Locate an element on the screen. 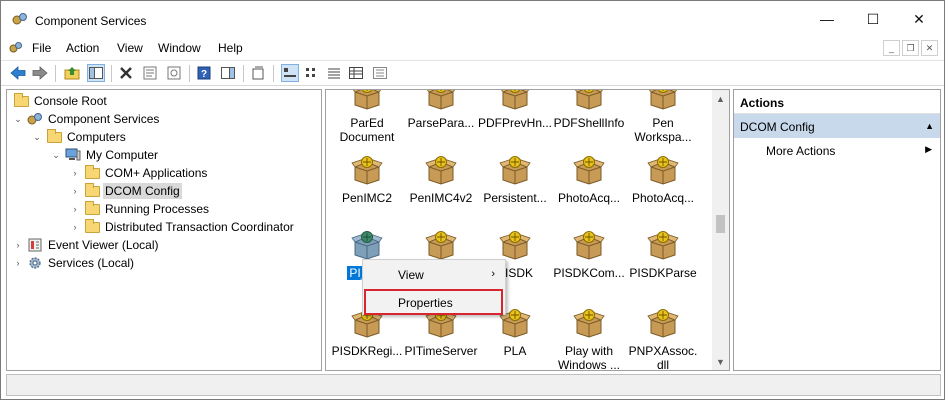 The width and height of the screenshot is (945, 400). list-view-icon is located at coordinates (334, 73).